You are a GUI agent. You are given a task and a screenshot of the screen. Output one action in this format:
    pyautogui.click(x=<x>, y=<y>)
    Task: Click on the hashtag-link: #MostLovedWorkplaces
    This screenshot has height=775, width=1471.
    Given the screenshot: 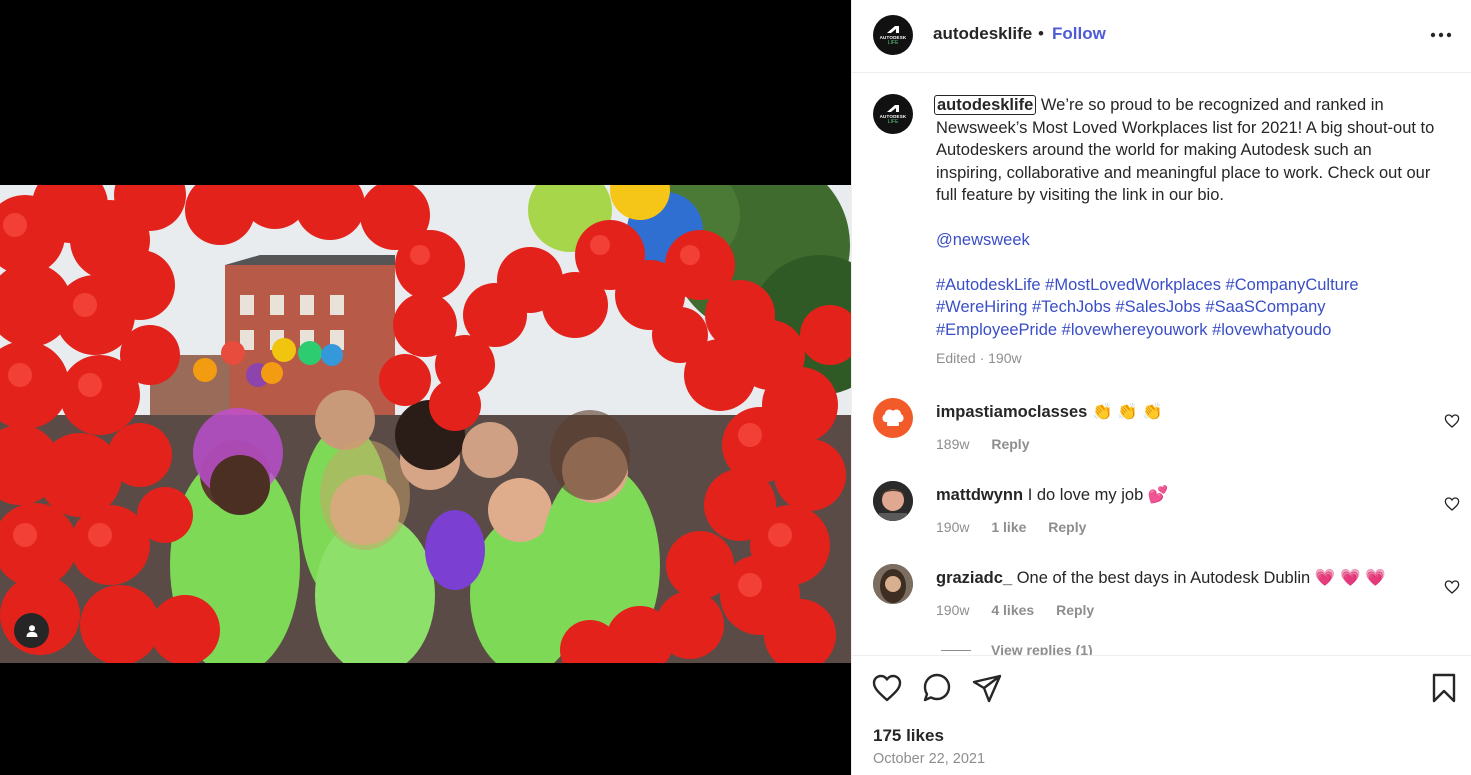 What is the action you would take?
    pyautogui.click(x=1133, y=285)
    